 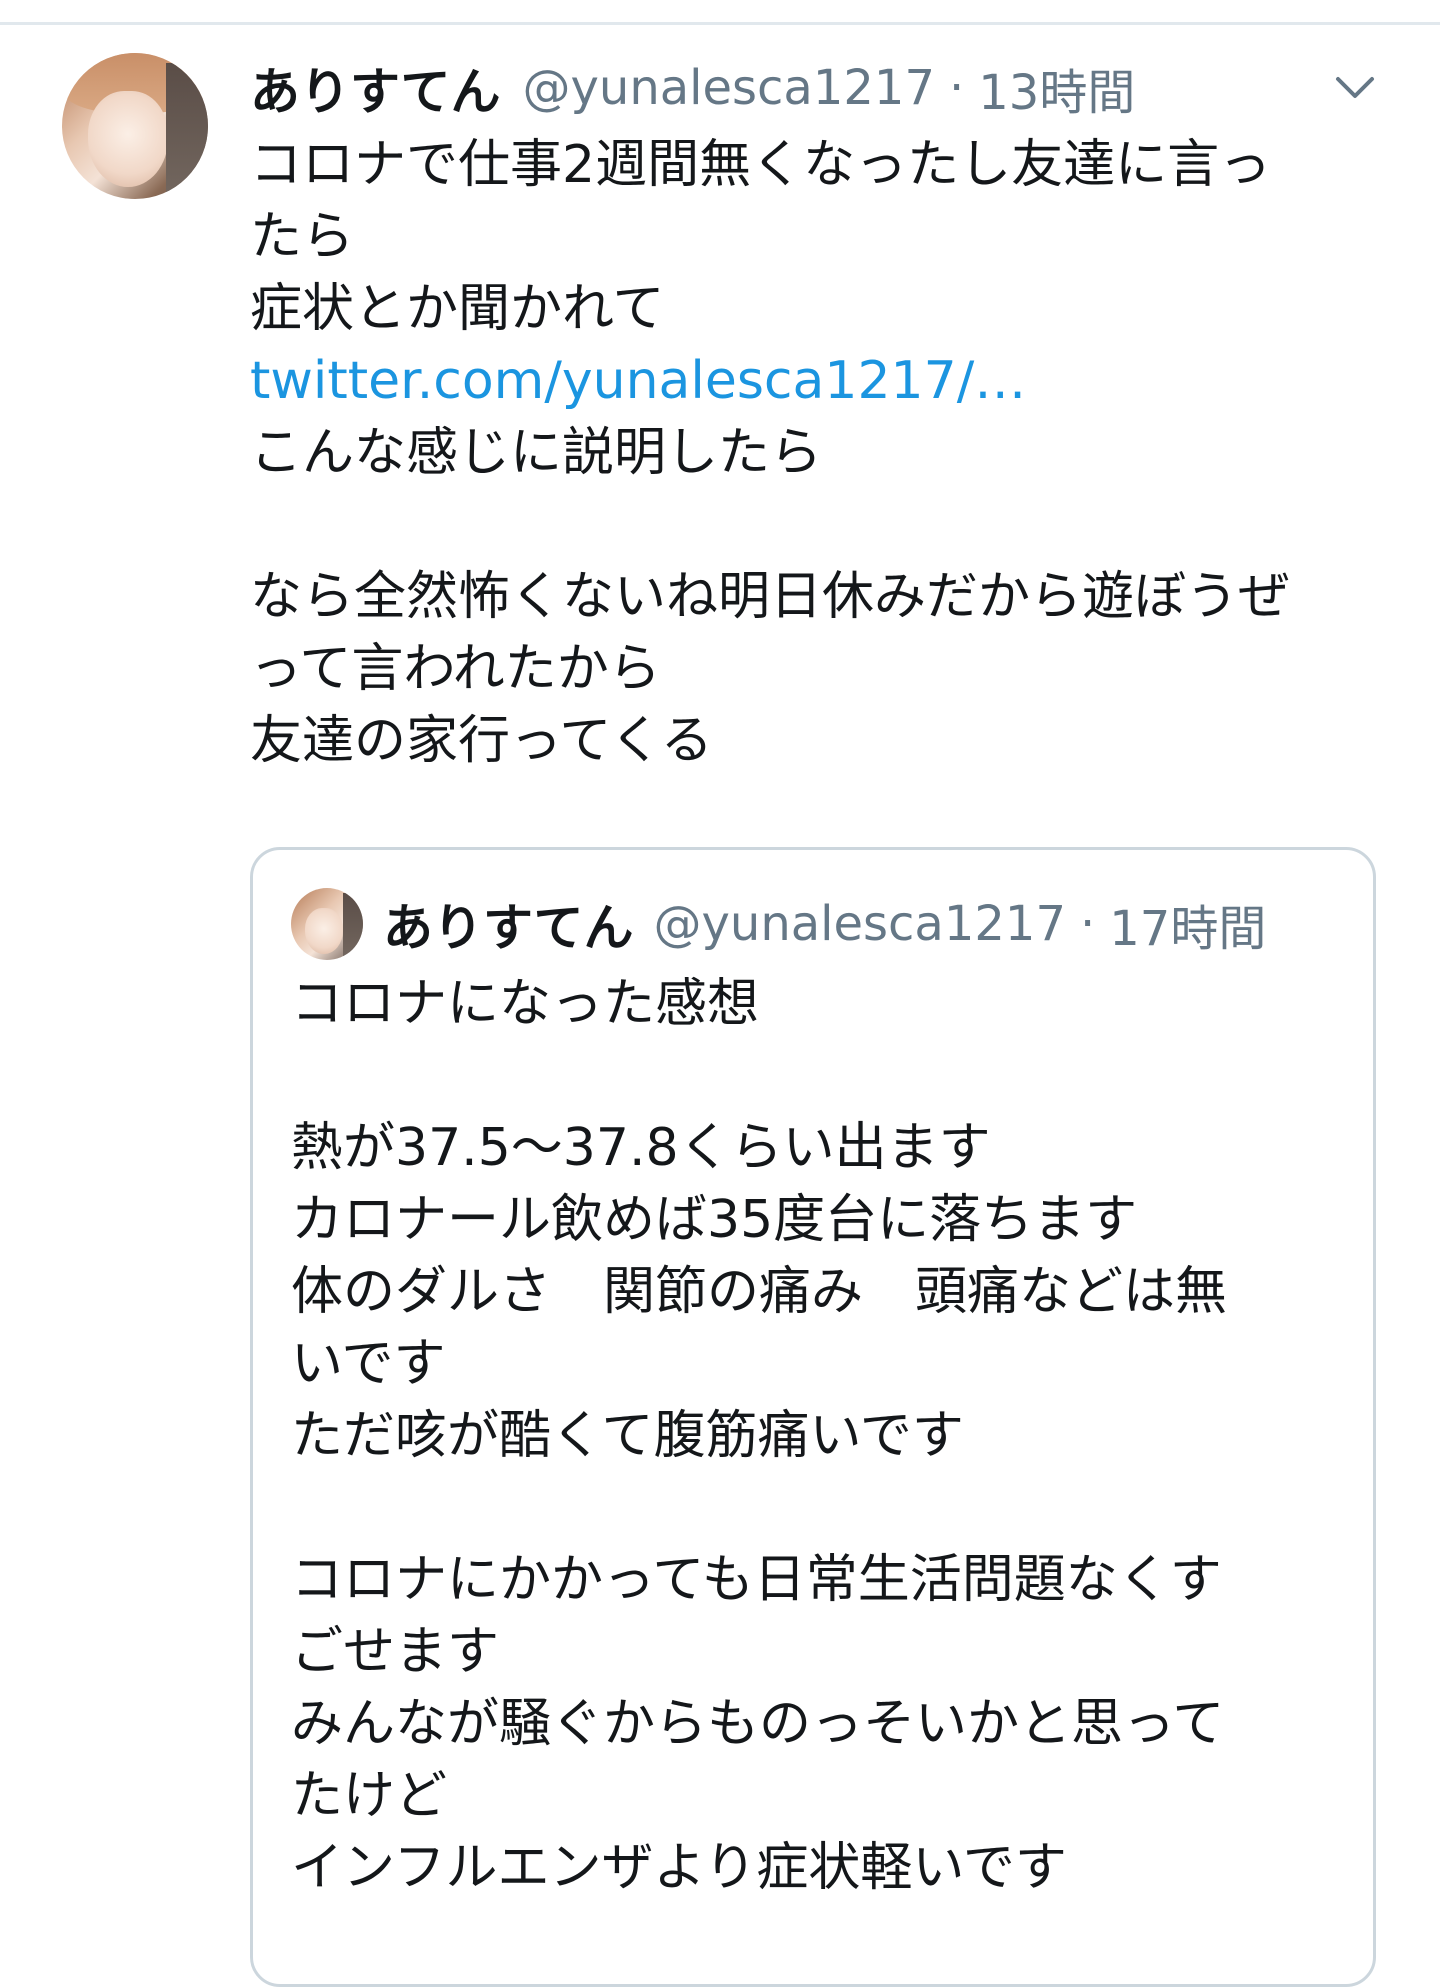 I want to click on quoted-user-handle: @yunalesca1217, so click(x=860, y=924).